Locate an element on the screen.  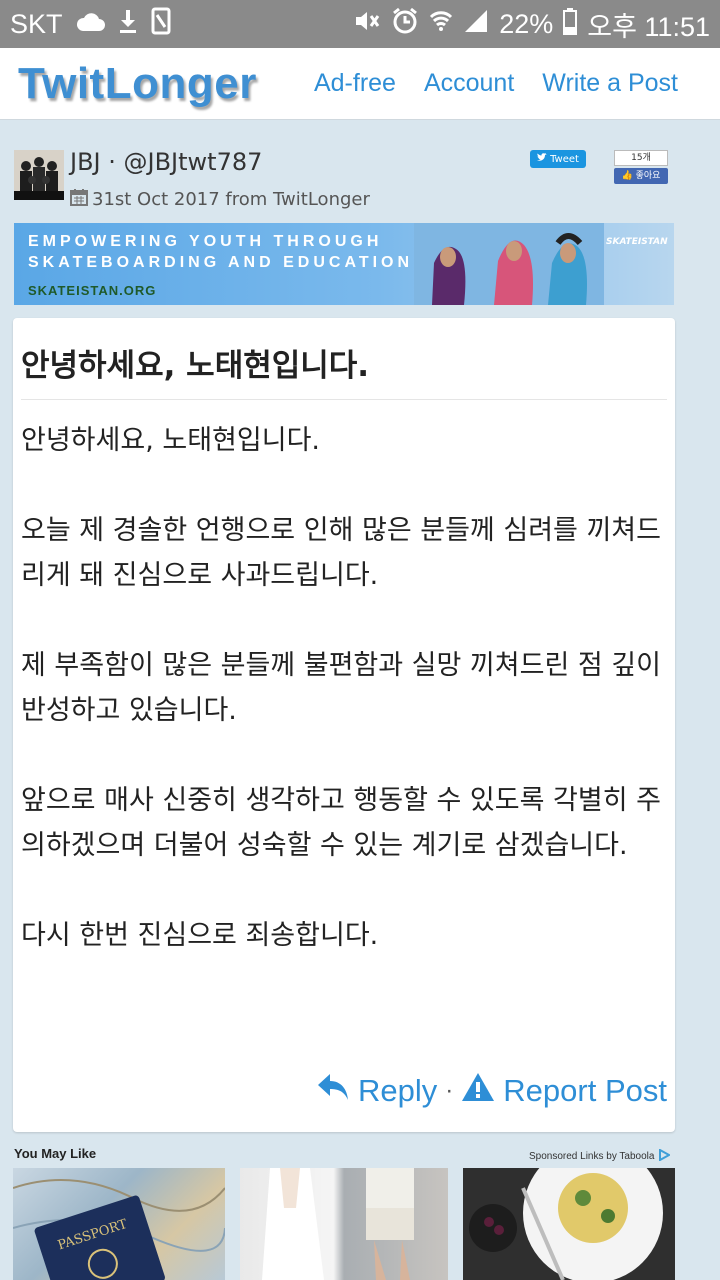
tweet-button: Tweet is located at coordinates (558, 159).